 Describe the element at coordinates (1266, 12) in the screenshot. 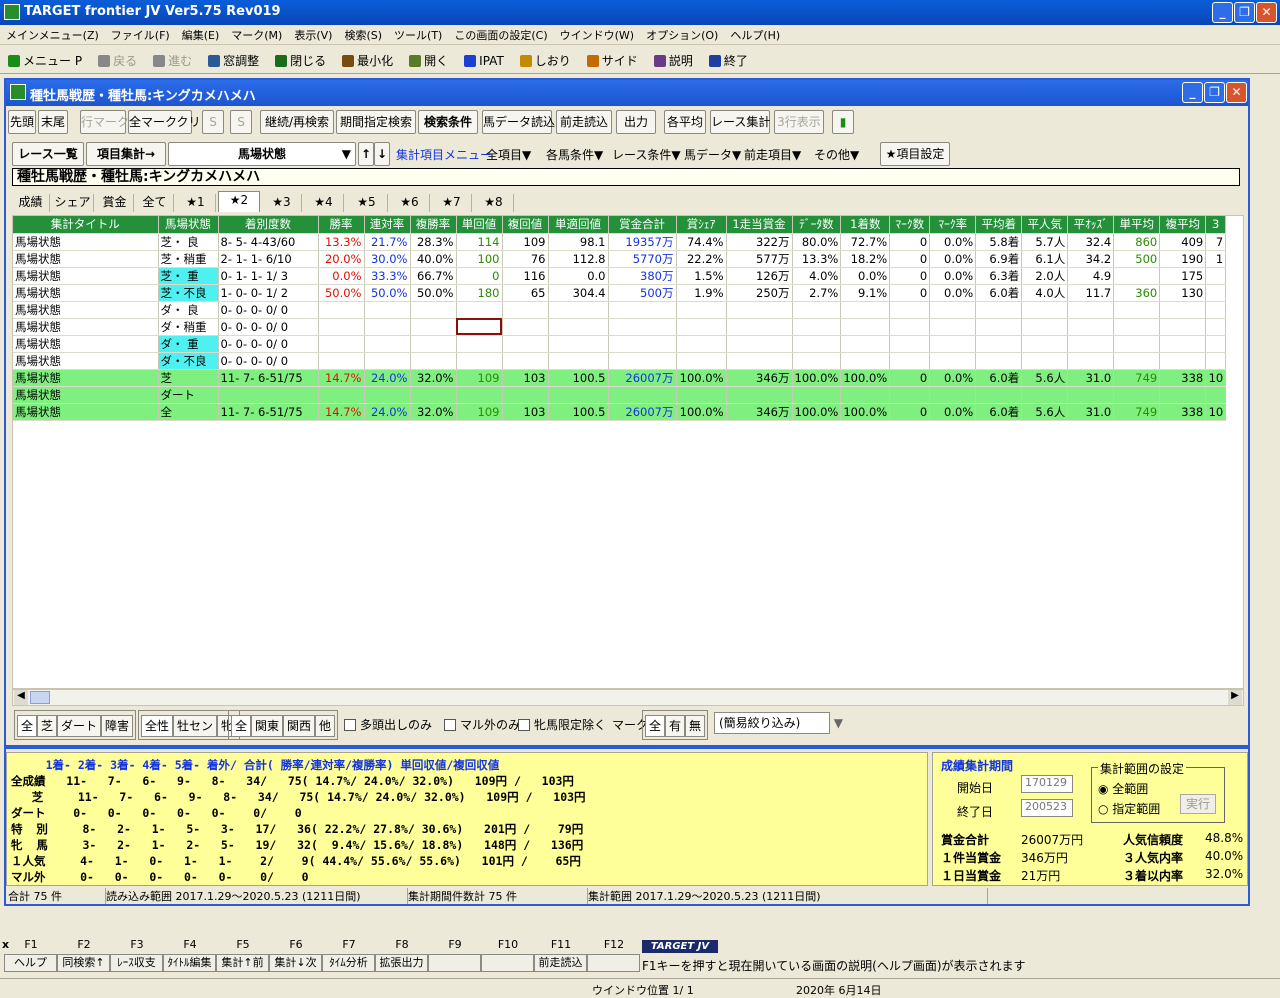

I see `close-button: ✕` at that location.